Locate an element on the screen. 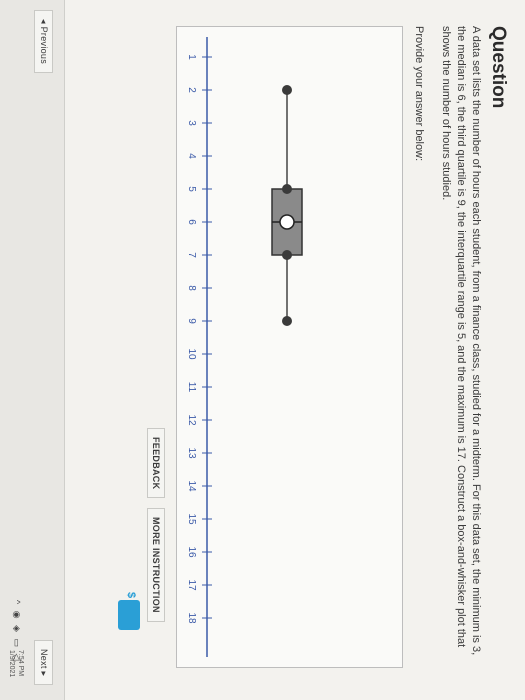  axis-tick-label: 3 is located at coordinates (191, 123).